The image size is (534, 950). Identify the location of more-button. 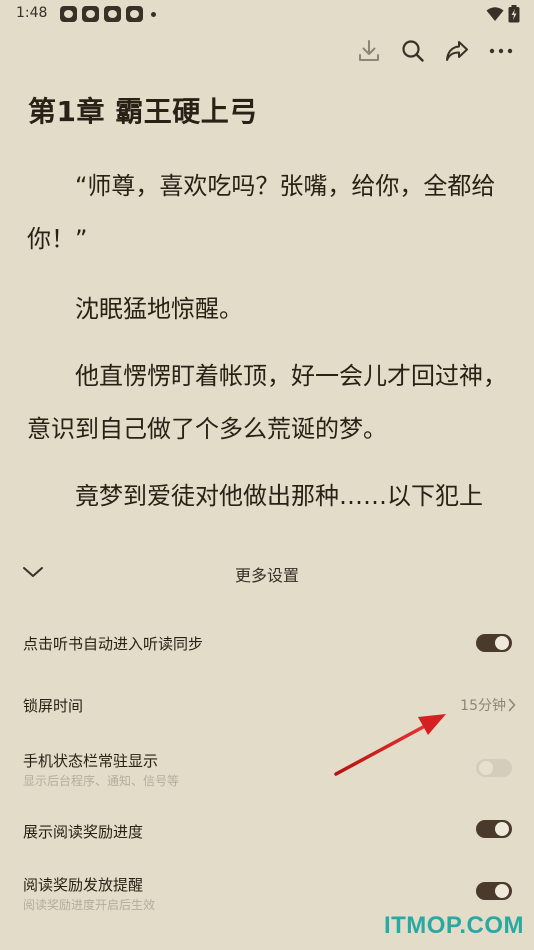
(501, 51).